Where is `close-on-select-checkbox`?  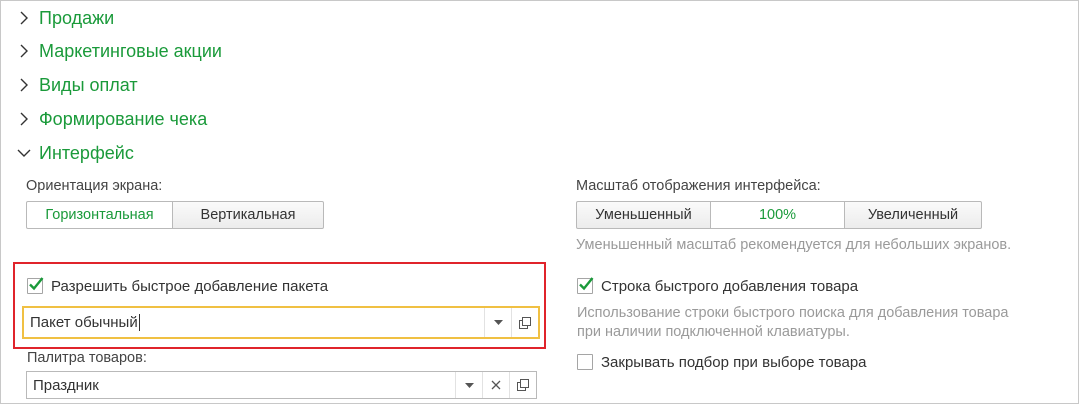 close-on-select-checkbox is located at coordinates (585, 362).